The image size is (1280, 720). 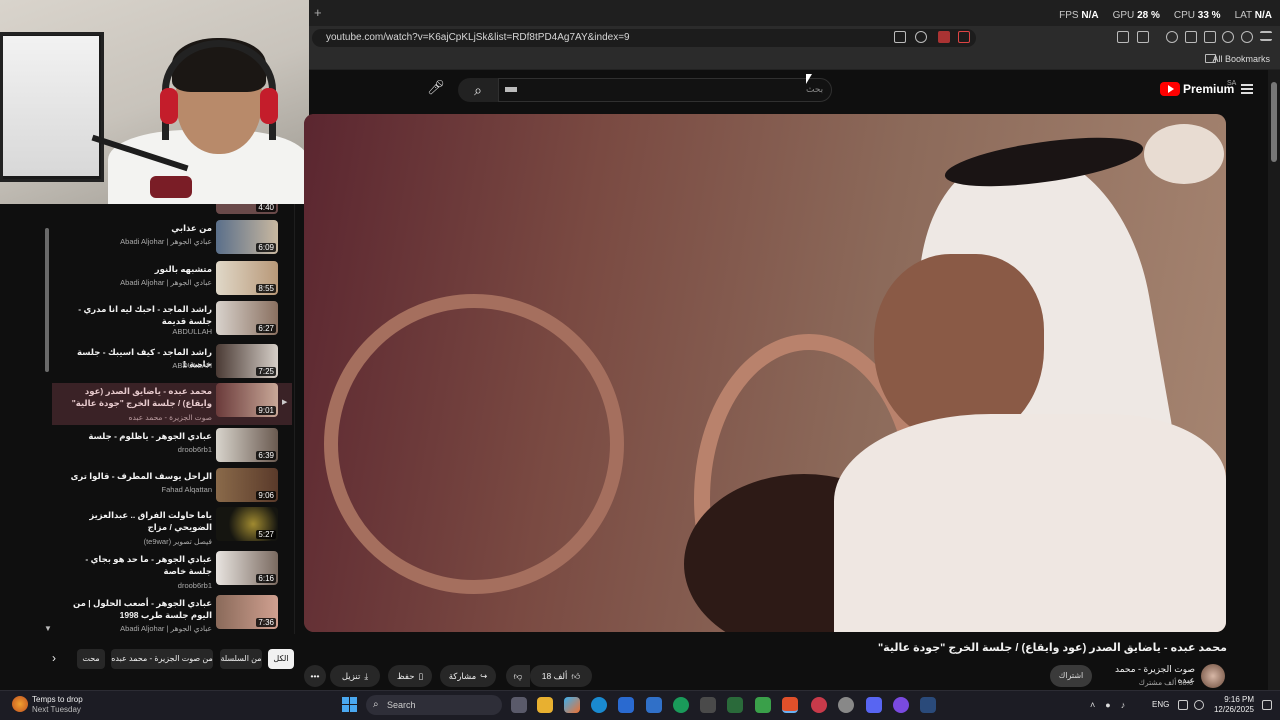 What do you see at coordinates (468, 676) in the screenshot?
I see `share-button: مشاركة ↪` at bounding box center [468, 676].